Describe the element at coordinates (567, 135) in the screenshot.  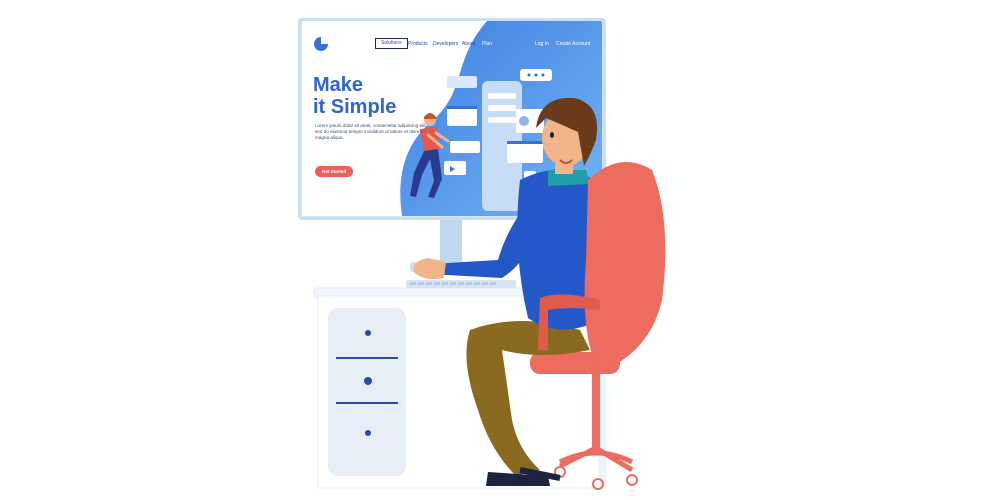
I see `person-head` at that location.